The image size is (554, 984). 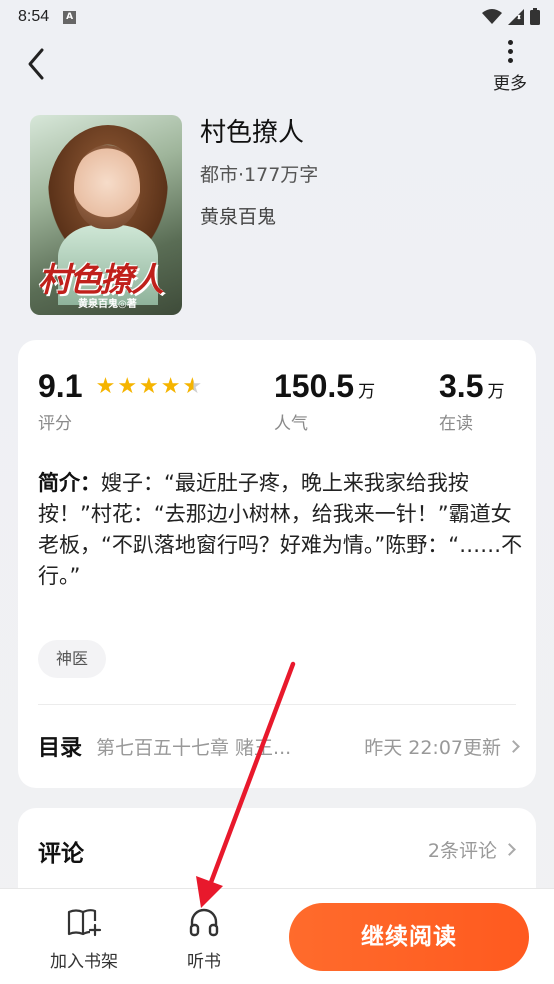 What do you see at coordinates (101, 279) in the screenshot?
I see `cover-title: 村色撩人` at bounding box center [101, 279].